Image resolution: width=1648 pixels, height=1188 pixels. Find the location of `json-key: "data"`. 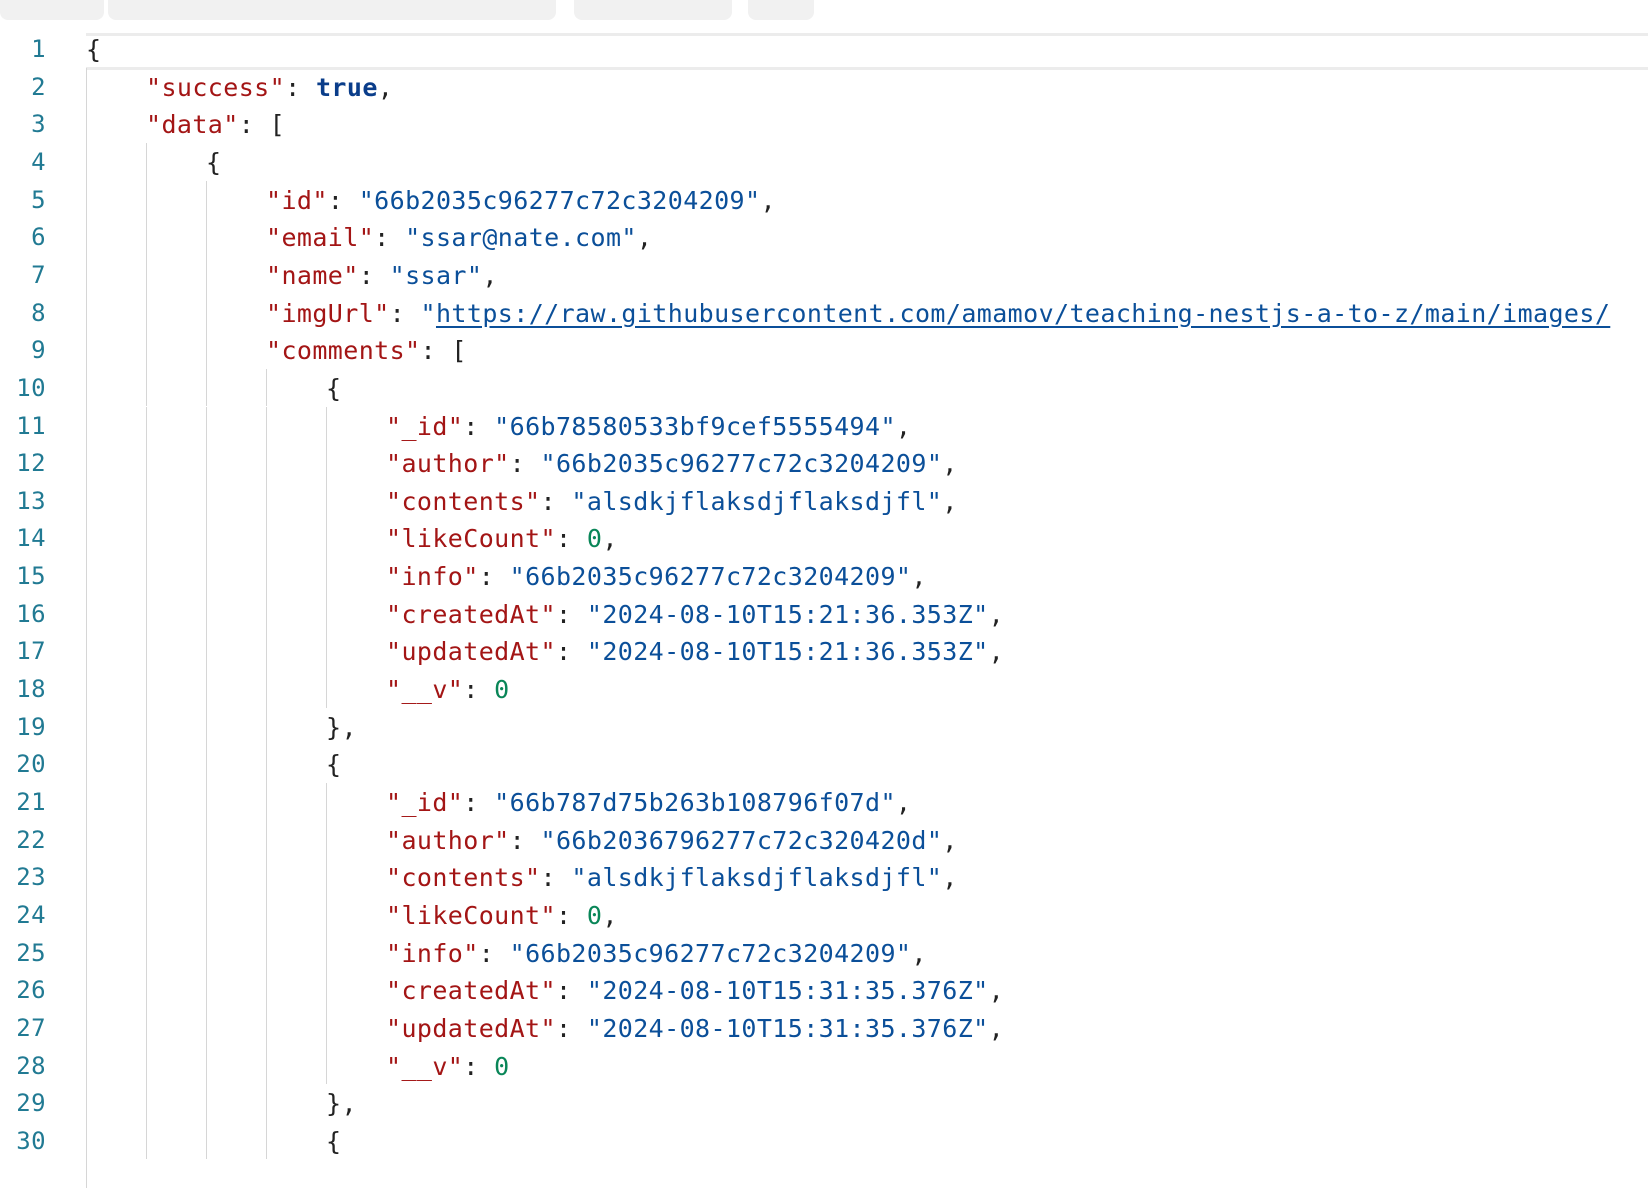

json-key: "data" is located at coordinates (192, 125).